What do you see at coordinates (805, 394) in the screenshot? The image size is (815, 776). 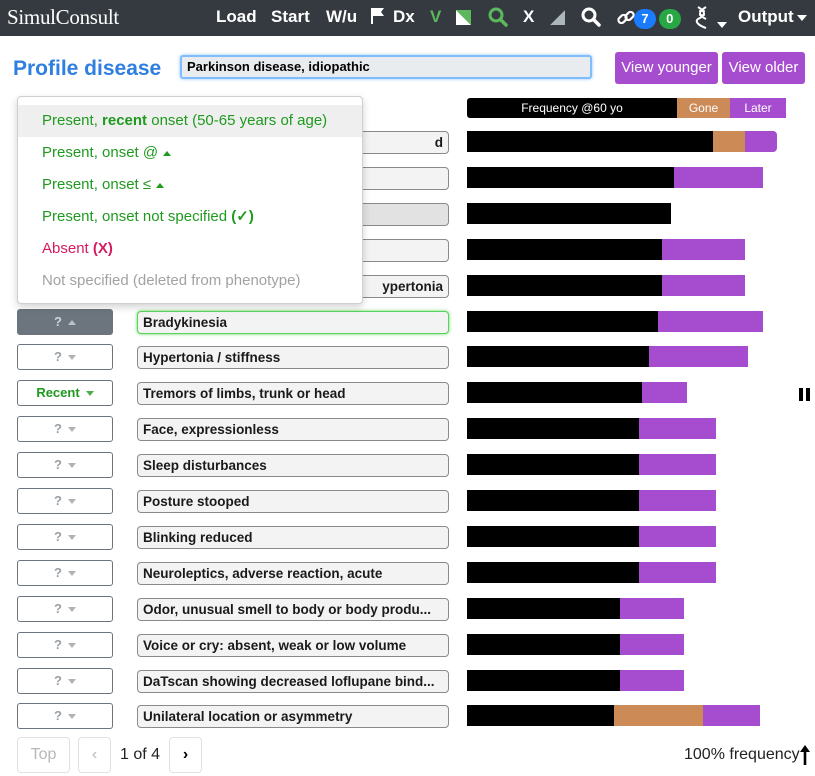 I see `pause-icon` at bounding box center [805, 394].